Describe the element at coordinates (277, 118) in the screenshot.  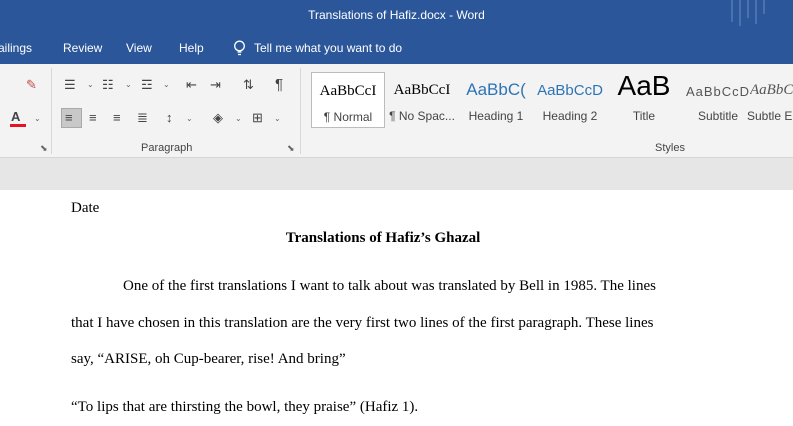
I see `borders-dropdown-icon: ⌄` at that location.